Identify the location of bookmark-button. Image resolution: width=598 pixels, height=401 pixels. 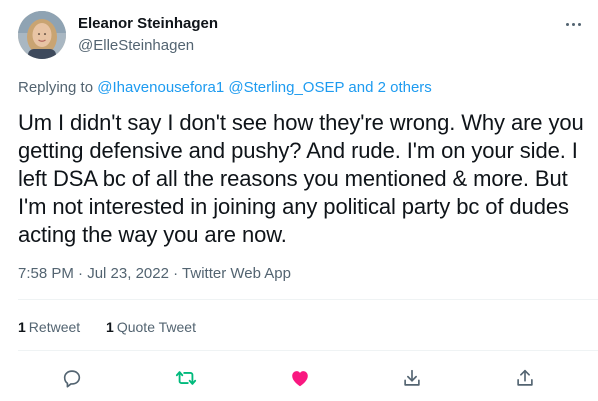
(412, 378).